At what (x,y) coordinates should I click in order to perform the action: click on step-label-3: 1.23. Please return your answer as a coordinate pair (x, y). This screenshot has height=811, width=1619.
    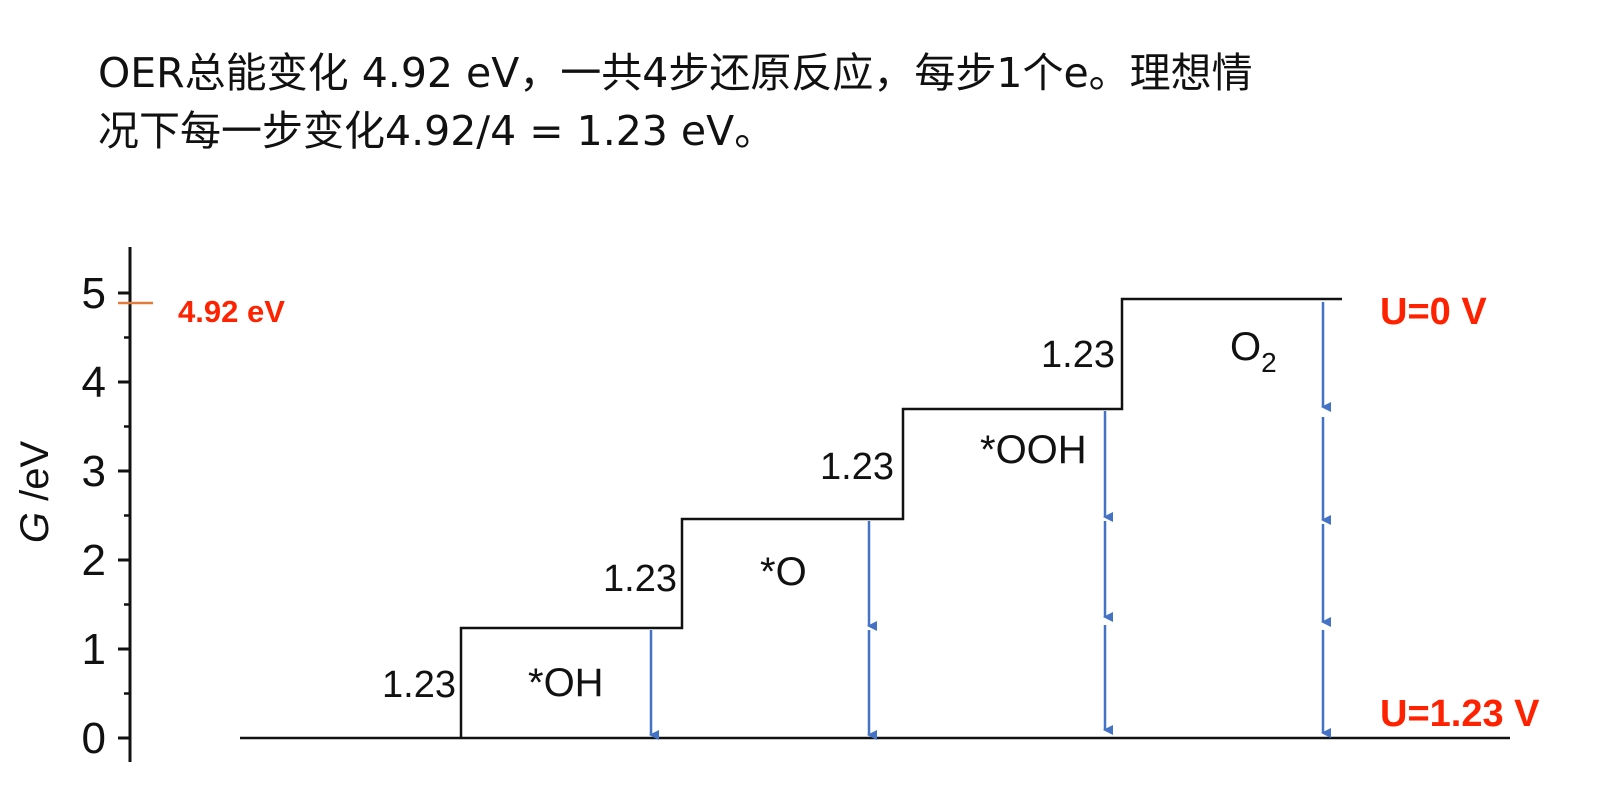
    Looking at the image, I should click on (857, 467).